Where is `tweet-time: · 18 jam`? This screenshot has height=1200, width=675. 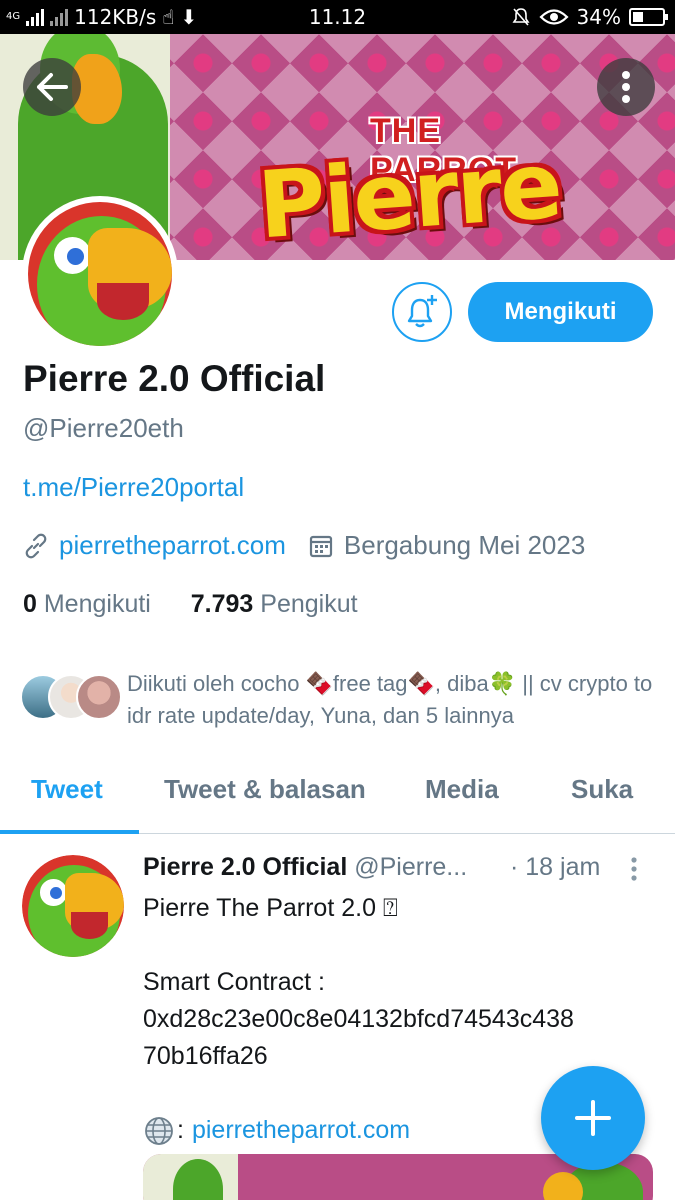
tweet-time: · 18 jam is located at coordinates (553, 867).